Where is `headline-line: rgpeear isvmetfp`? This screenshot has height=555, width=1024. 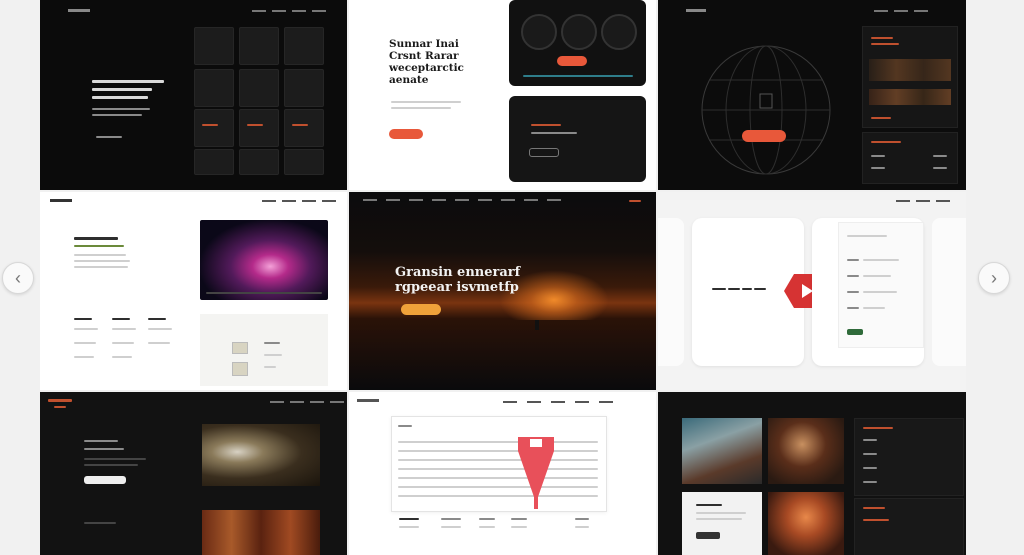 headline-line: rgpeear isvmetfp is located at coordinates (457, 287).